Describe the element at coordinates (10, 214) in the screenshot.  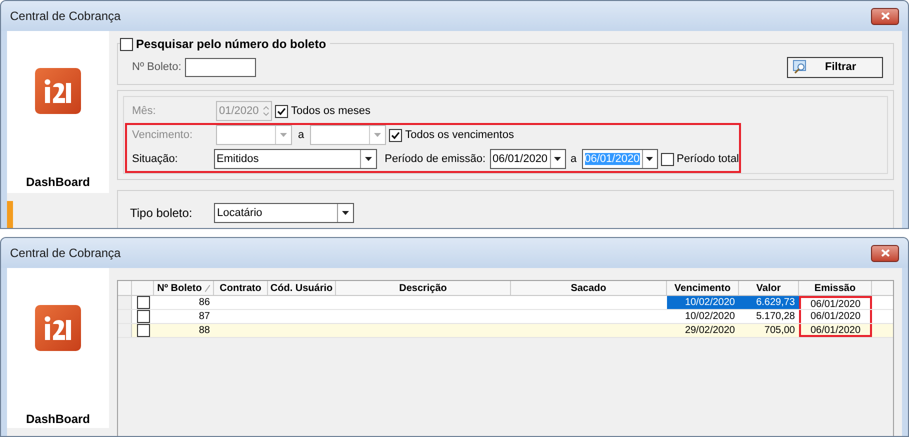
I see `sidebar-accent` at that location.